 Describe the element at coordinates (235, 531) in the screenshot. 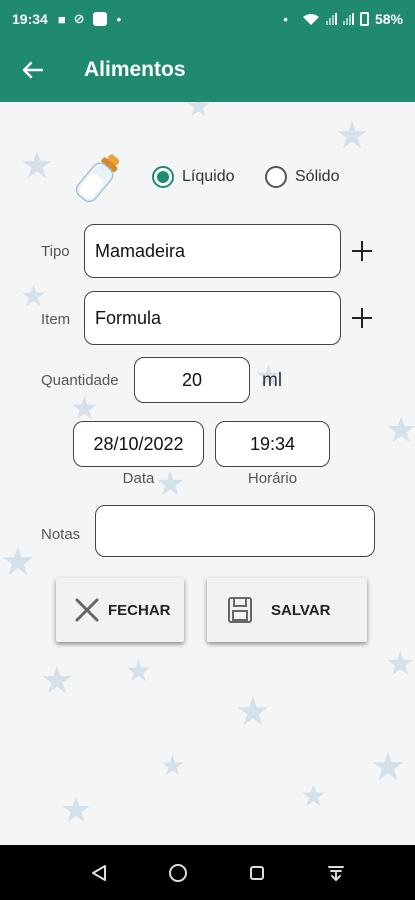

I see `notas-field` at that location.